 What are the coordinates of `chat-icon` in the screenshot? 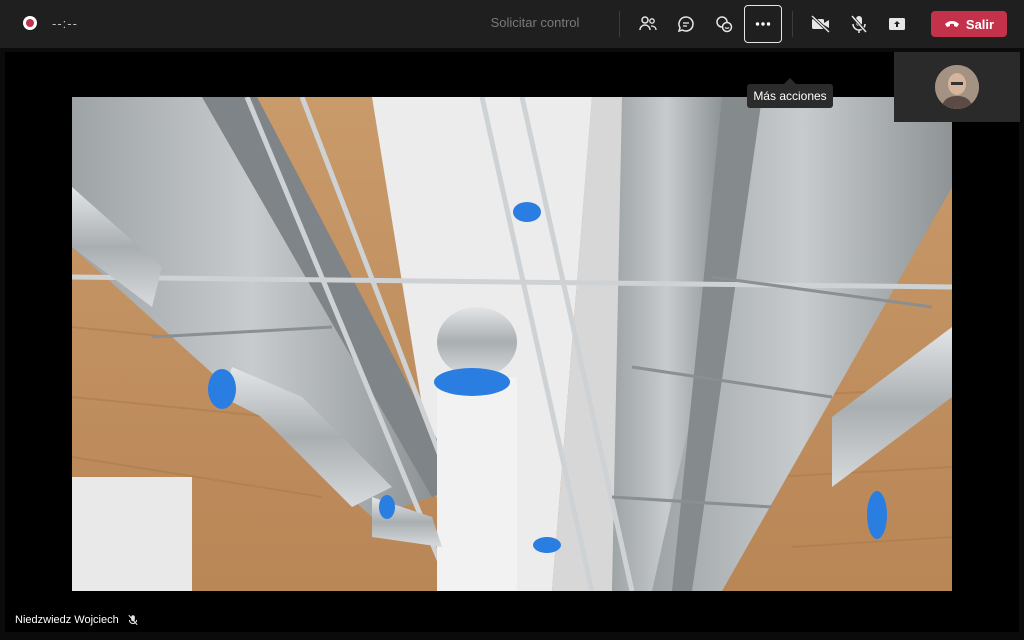 It's located at (685, 24).